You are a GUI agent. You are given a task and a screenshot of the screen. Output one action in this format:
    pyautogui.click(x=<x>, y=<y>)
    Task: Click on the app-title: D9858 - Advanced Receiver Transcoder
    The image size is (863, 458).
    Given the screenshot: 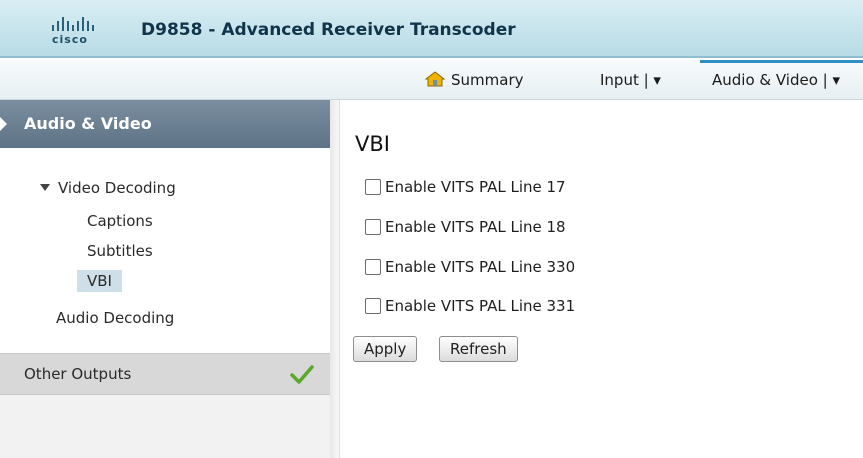 What is the action you would take?
    pyautogui.click(x=328, y=30)
    